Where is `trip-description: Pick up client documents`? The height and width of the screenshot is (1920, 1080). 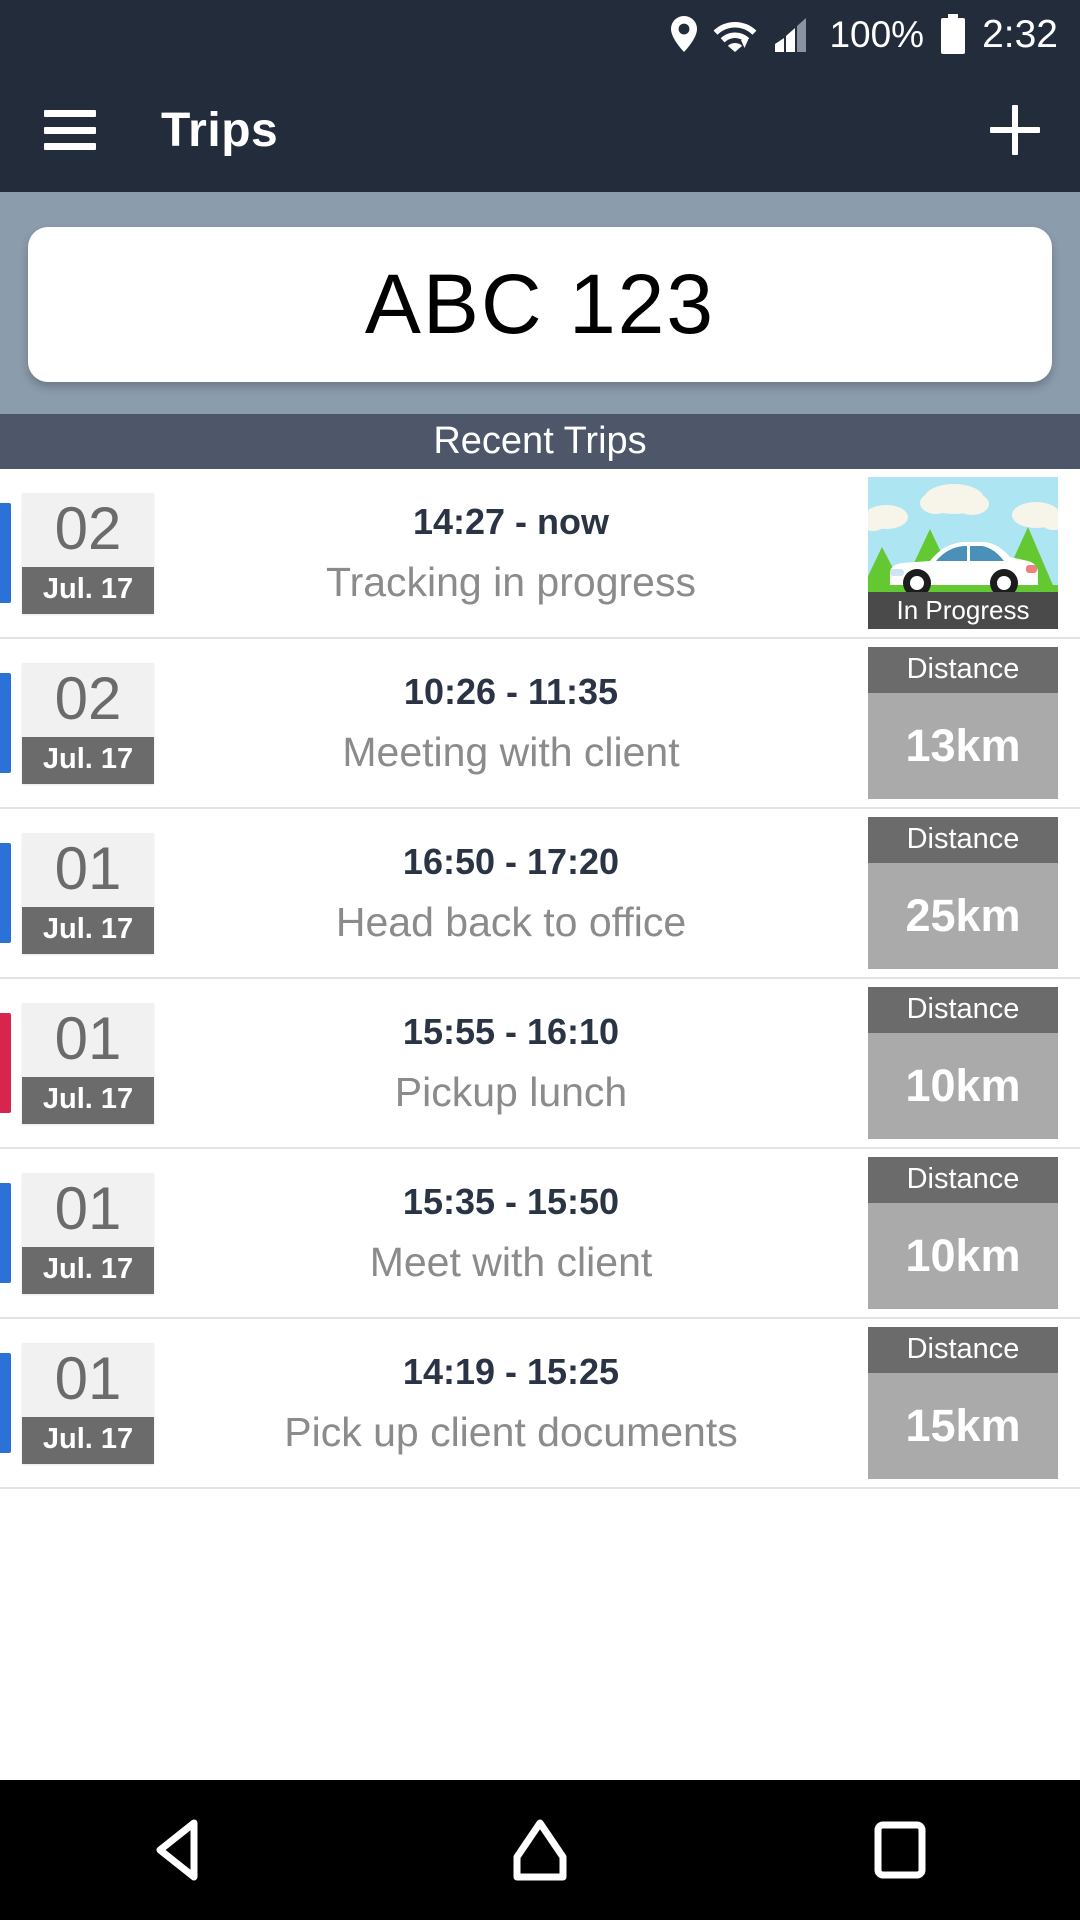
trip-description: Pick up client documents is located at coordinates (511, 1431).